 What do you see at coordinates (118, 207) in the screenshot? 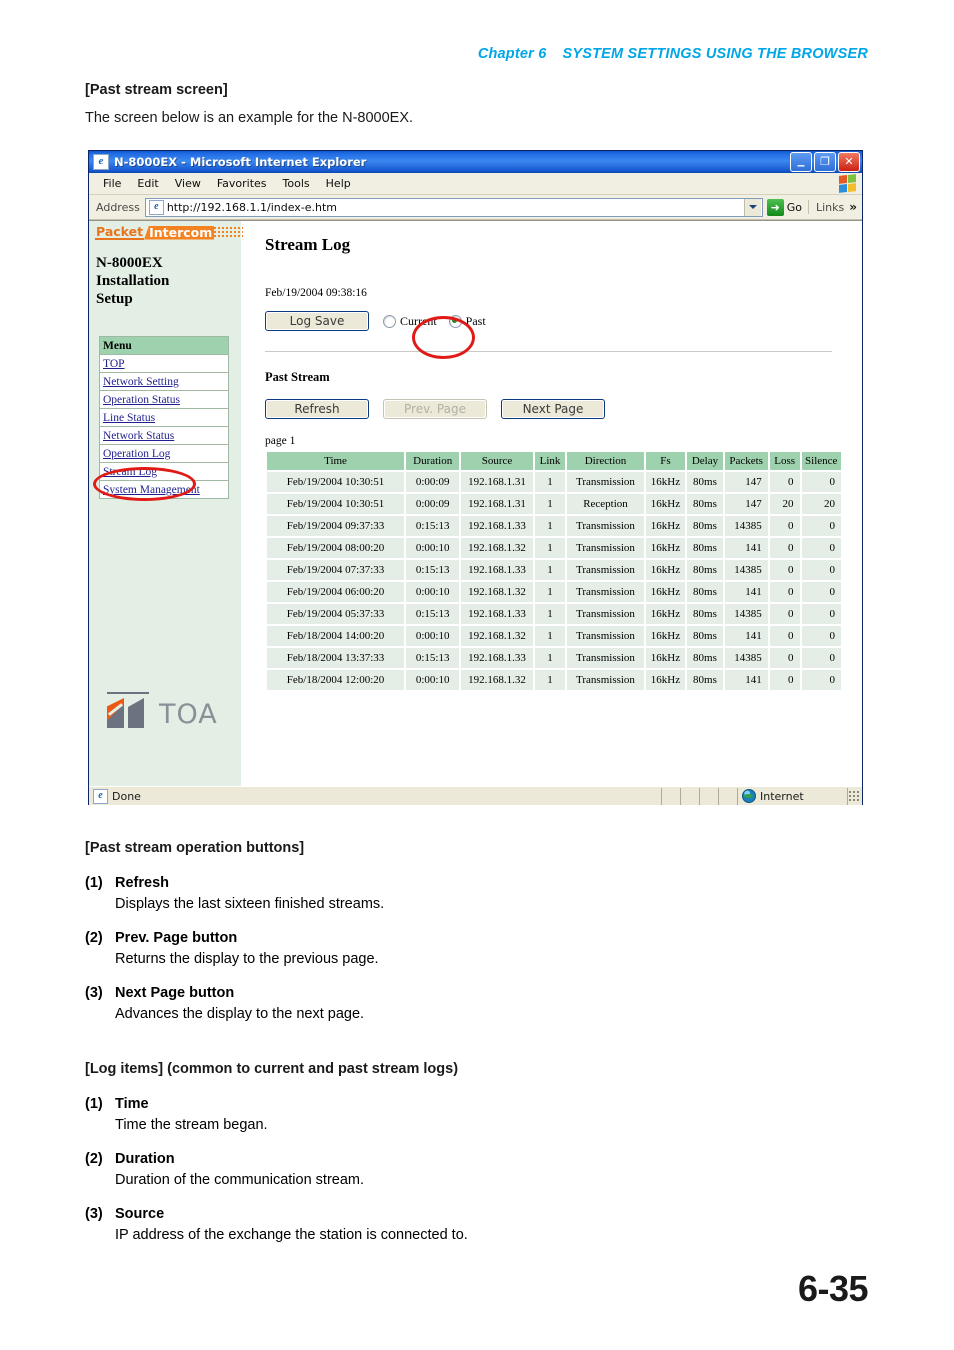
I see `address-label: Address` at bounding box center [118, 207].